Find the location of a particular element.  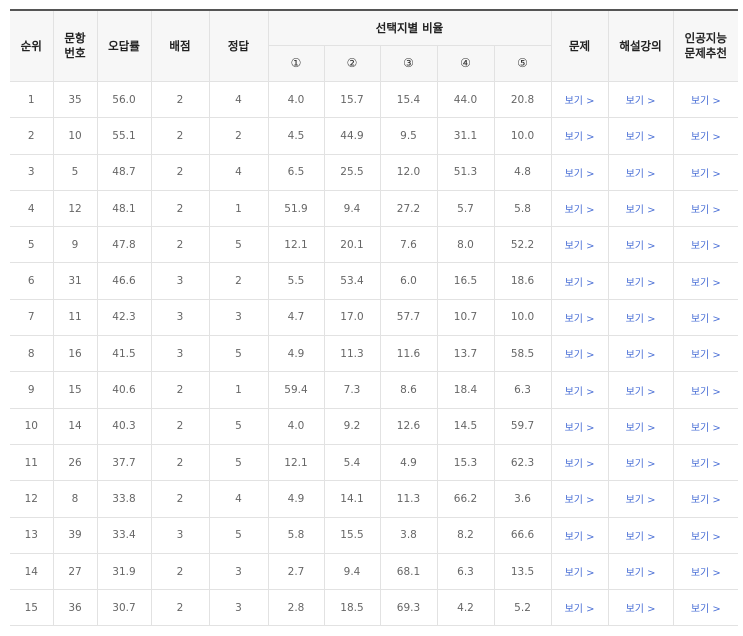

choice-4-ratio-cell: 14.5 is located at coordinates (465, 426).